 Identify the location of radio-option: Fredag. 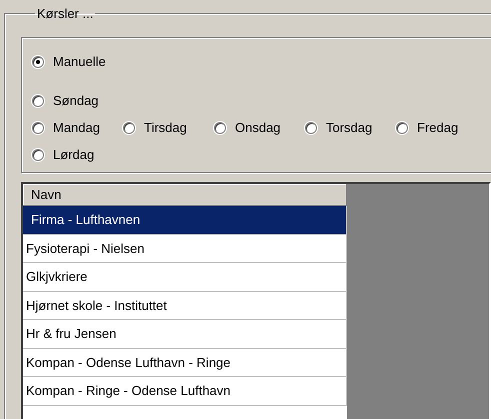
(441, 127).